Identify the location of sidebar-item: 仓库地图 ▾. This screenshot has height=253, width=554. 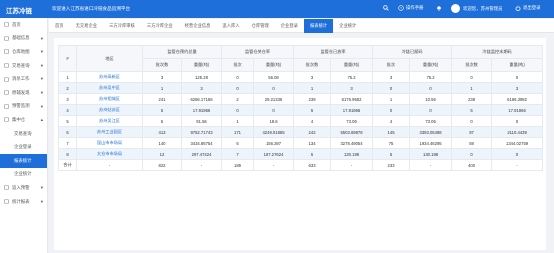
(23, 52).